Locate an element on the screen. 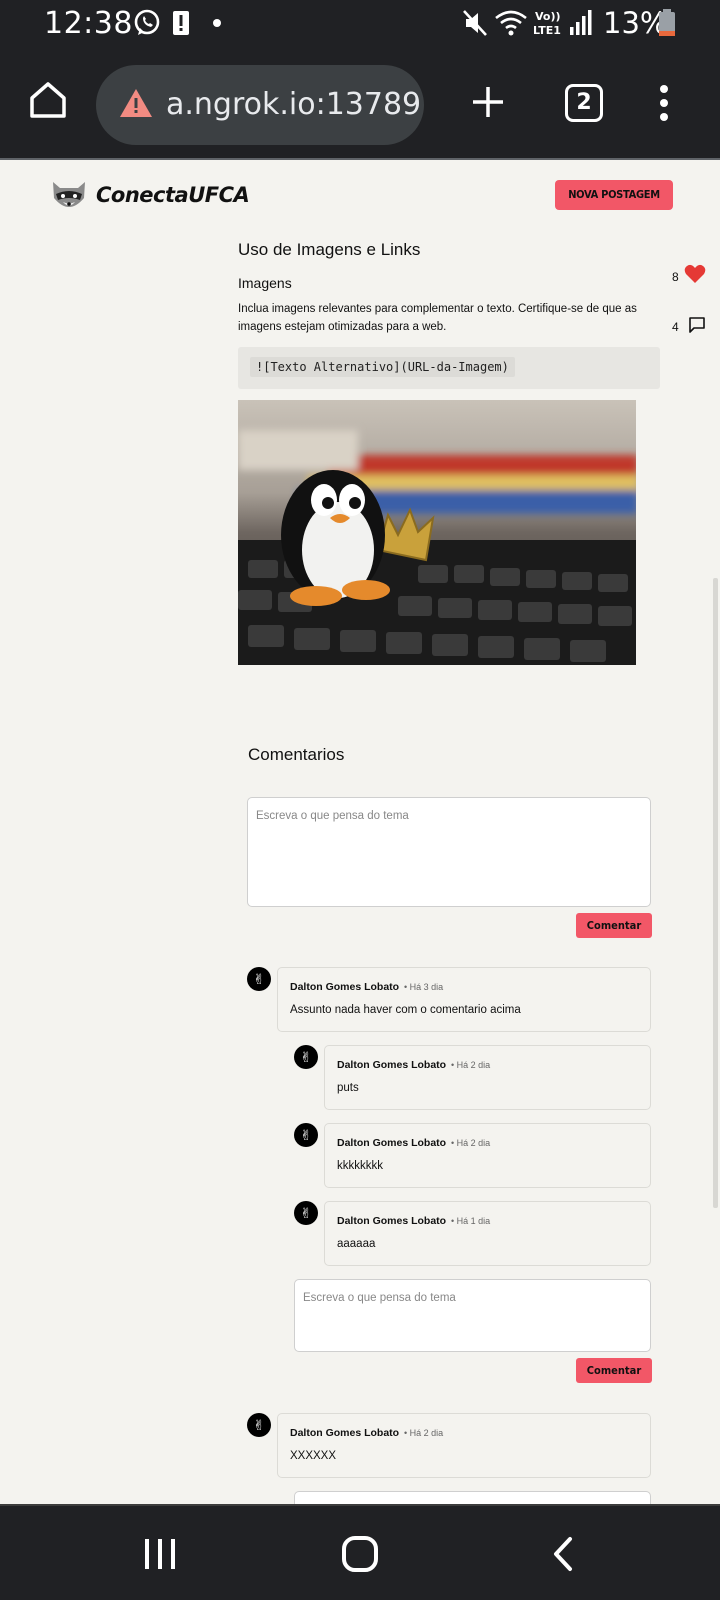 The height and width of the screenshot is (1600, 720). comment-author-line: Dalton Gomes Lobato • Há 2 dia is located at coordinates (366, 1433).